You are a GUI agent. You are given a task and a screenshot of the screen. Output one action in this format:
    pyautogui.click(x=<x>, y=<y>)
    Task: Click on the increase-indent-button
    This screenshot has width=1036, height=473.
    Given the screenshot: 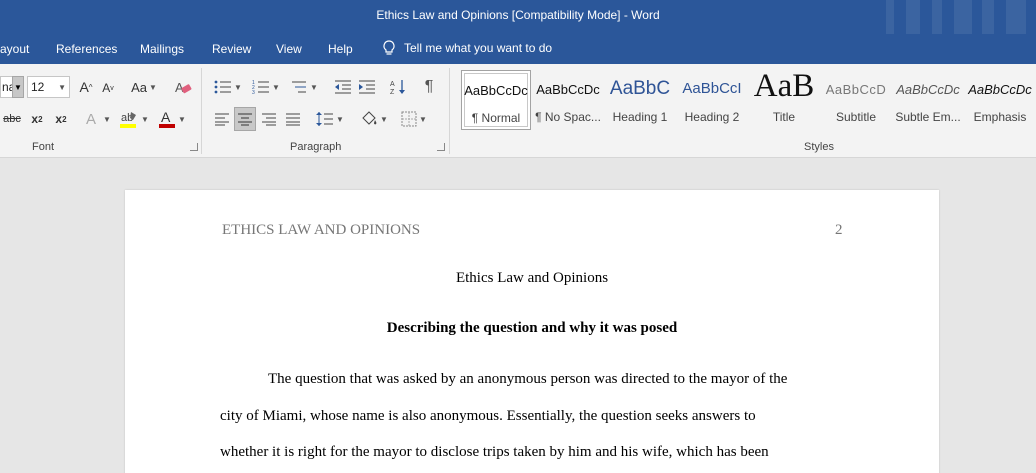 What is the action you would take?
    pyautogui.click(x=367, y=87)
    